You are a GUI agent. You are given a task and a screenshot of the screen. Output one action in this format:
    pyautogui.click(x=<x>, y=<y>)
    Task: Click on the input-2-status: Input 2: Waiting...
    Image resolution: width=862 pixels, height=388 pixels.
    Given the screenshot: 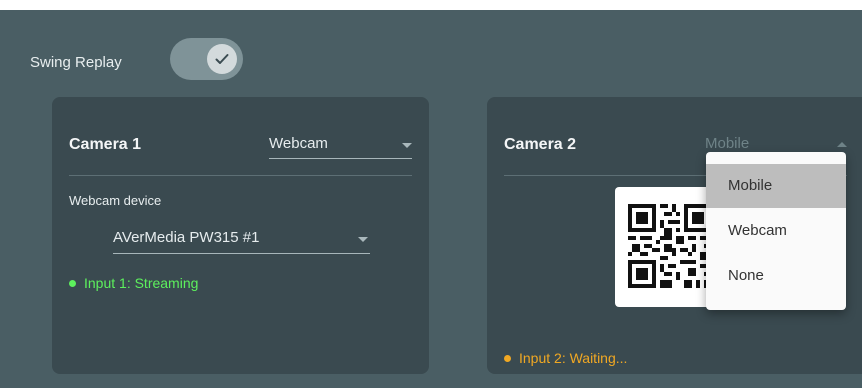 What is the action you would take?
    pyautogui.click(x=565, y=358)
    